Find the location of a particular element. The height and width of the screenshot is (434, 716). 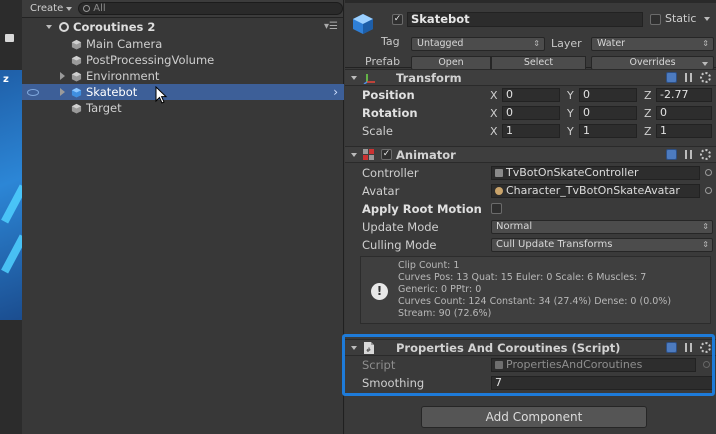

add-component-button: Add Component is located at coordinates (534, 417).